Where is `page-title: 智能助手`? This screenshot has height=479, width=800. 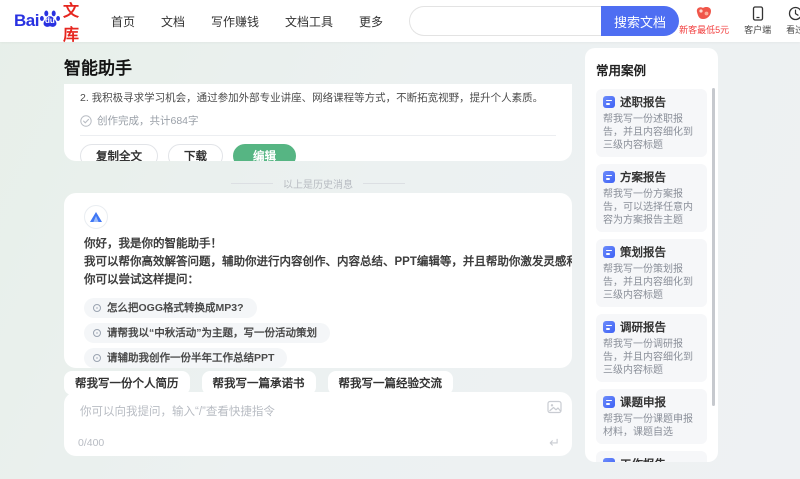
page-title: 智能助手 is located at coordinates (98, 68).